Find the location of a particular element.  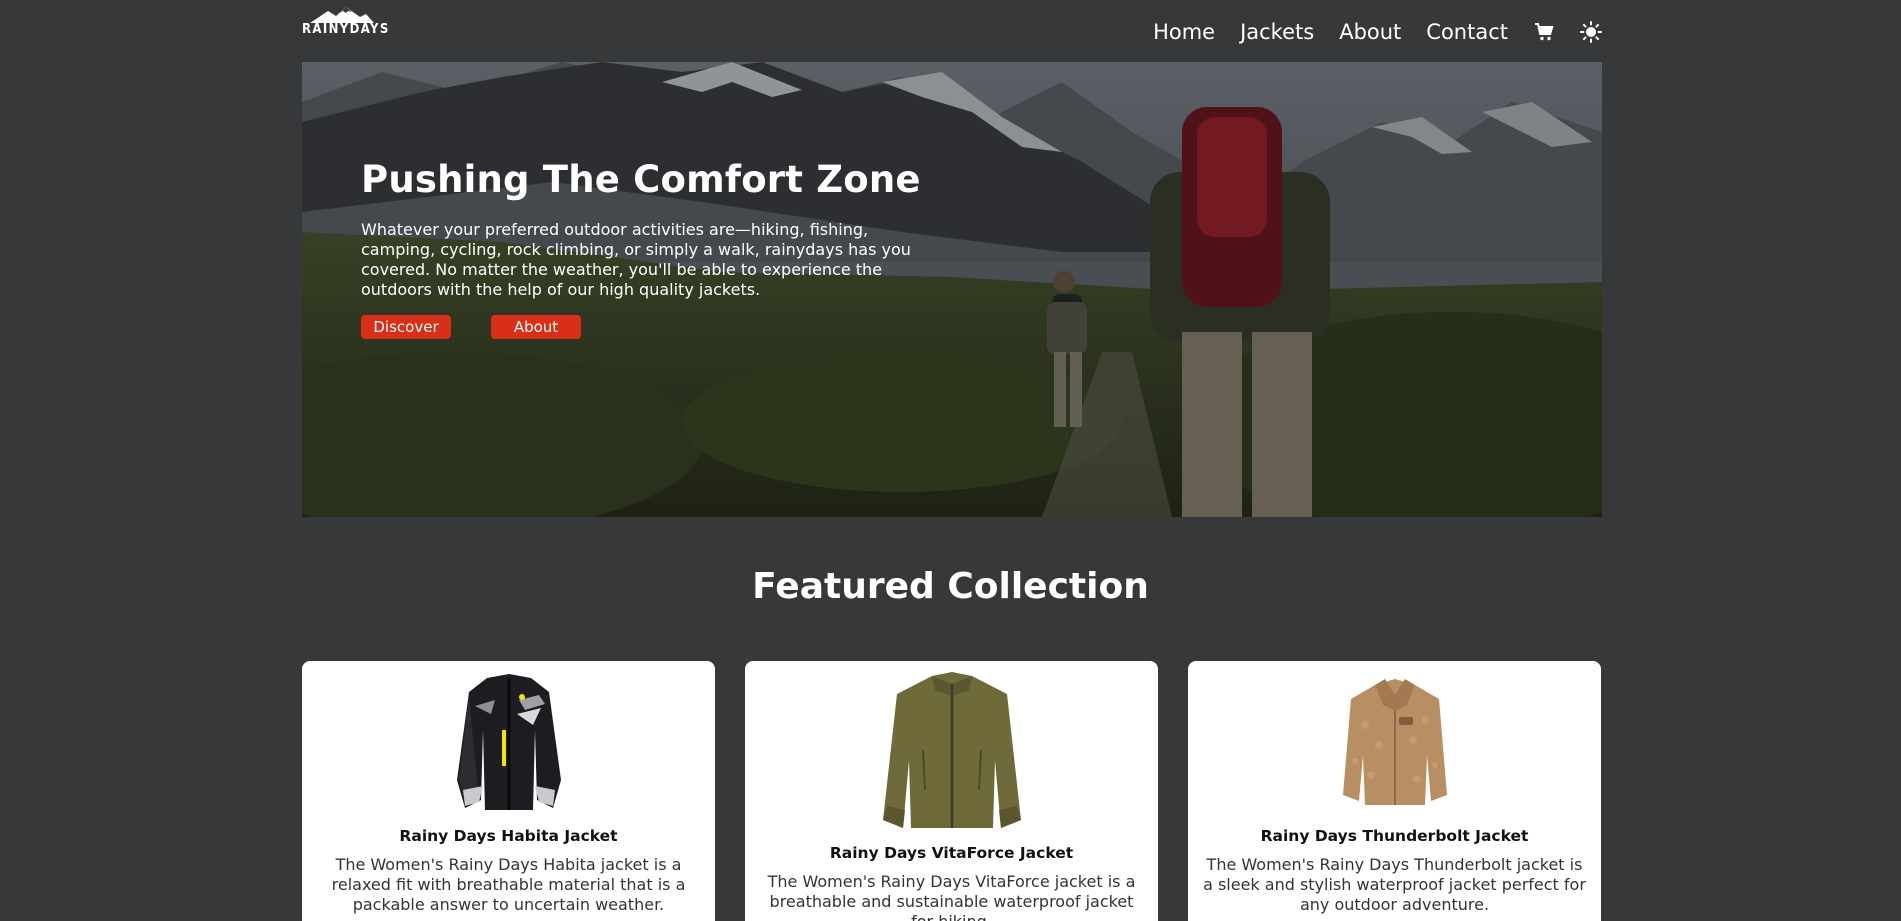

logo: RAINYDAYS is located at coordinates (345, 24).